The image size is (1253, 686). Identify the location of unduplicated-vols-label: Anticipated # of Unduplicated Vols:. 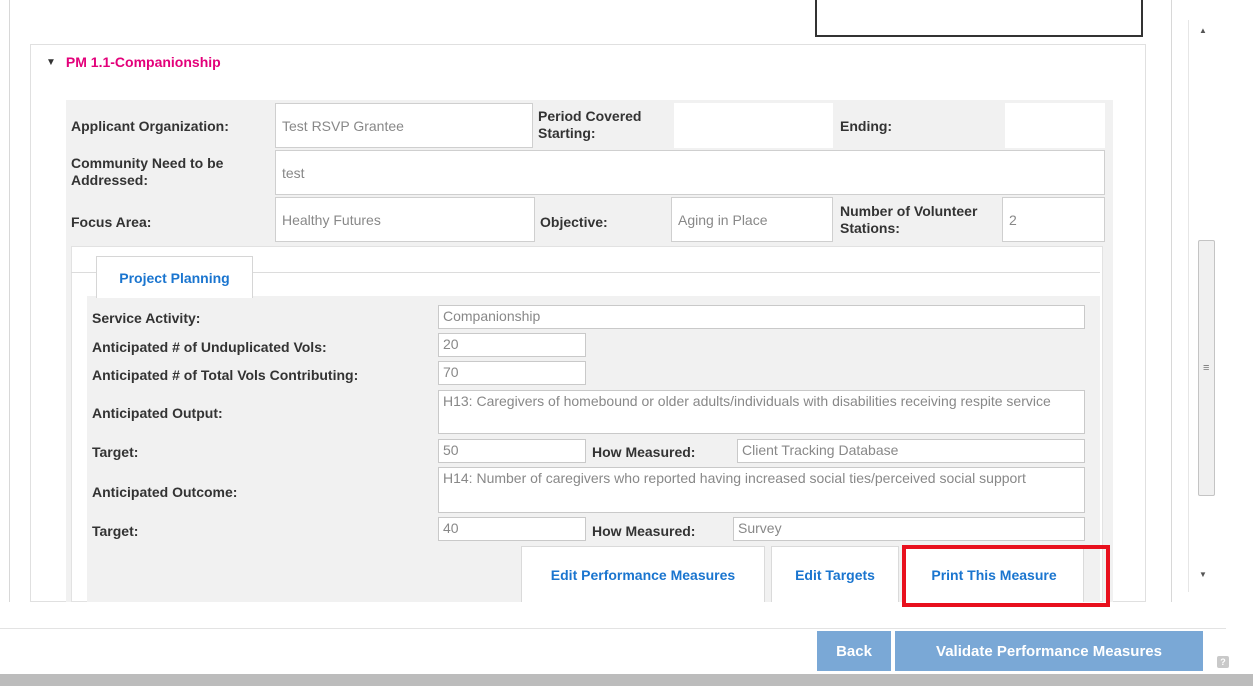
(209, 347).